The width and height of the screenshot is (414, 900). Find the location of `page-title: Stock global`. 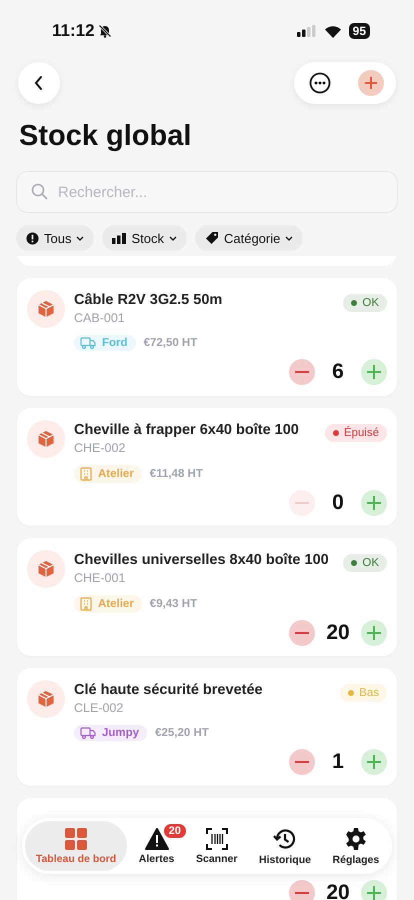

page-title: Stock global is located at coordinates (105, 136).